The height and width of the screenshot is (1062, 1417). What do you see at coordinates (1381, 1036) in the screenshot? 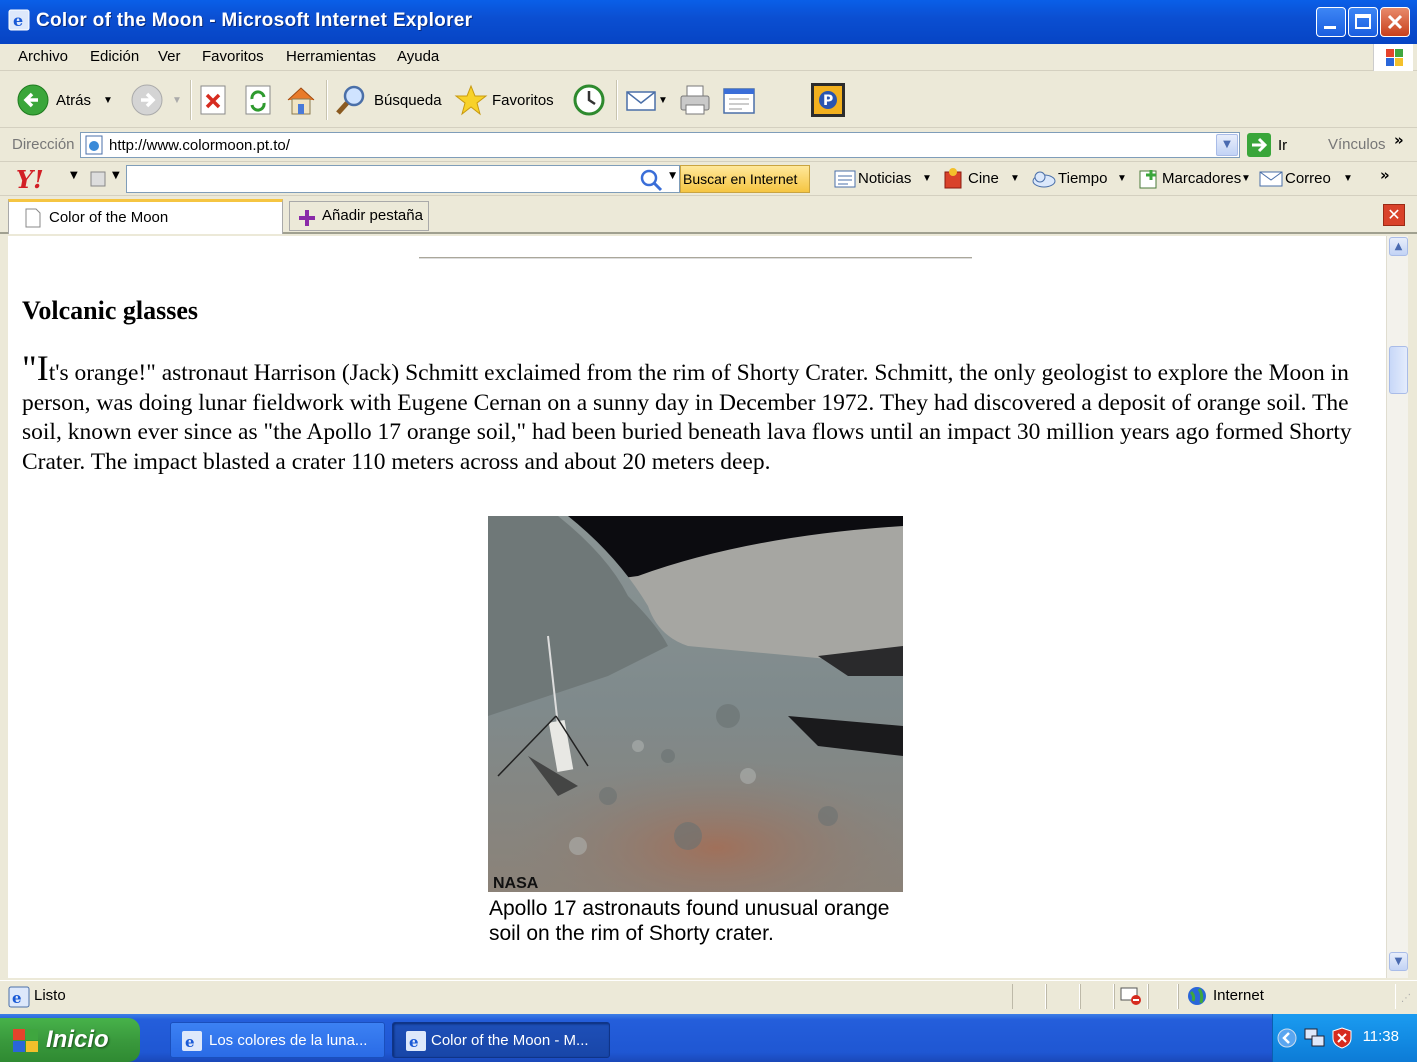
I see `clock: 11:38` at bounding box center [1381, 1036].